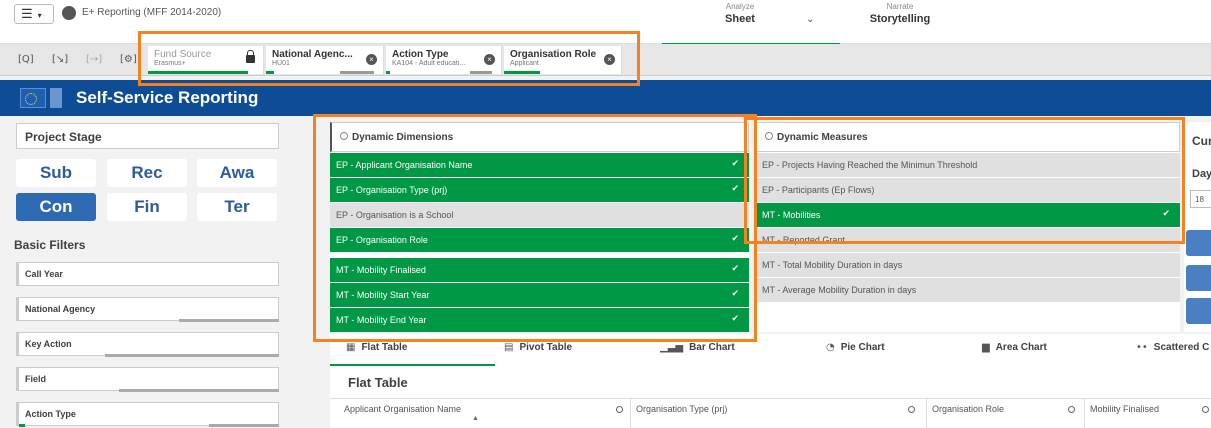  What do you see at coordinates (986, 347) in the screenshot?
I see `area-chart-icon: ▆` at bounding box center [986, 347].